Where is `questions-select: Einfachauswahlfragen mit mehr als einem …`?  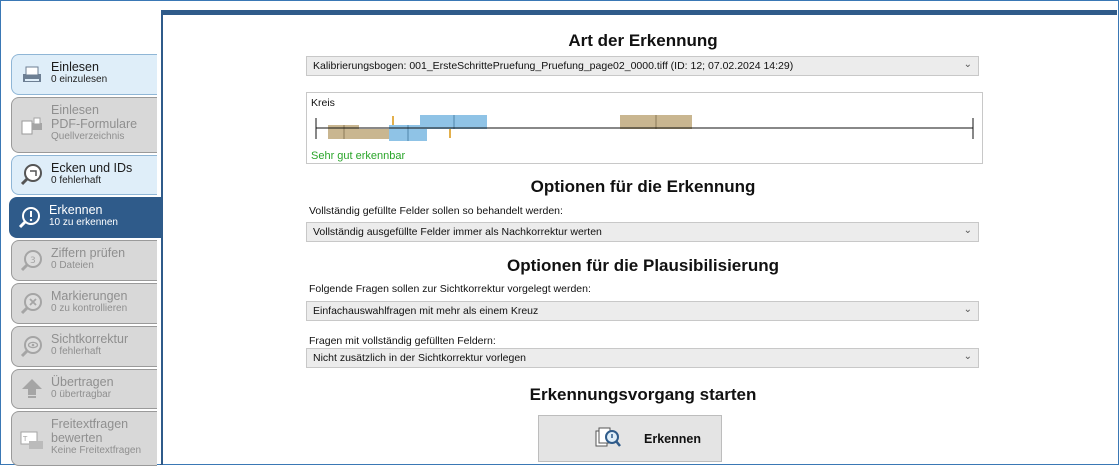 questions-select: Einfachauswahlfragen mit mehr als einem … is located at coordinates (642, 311).